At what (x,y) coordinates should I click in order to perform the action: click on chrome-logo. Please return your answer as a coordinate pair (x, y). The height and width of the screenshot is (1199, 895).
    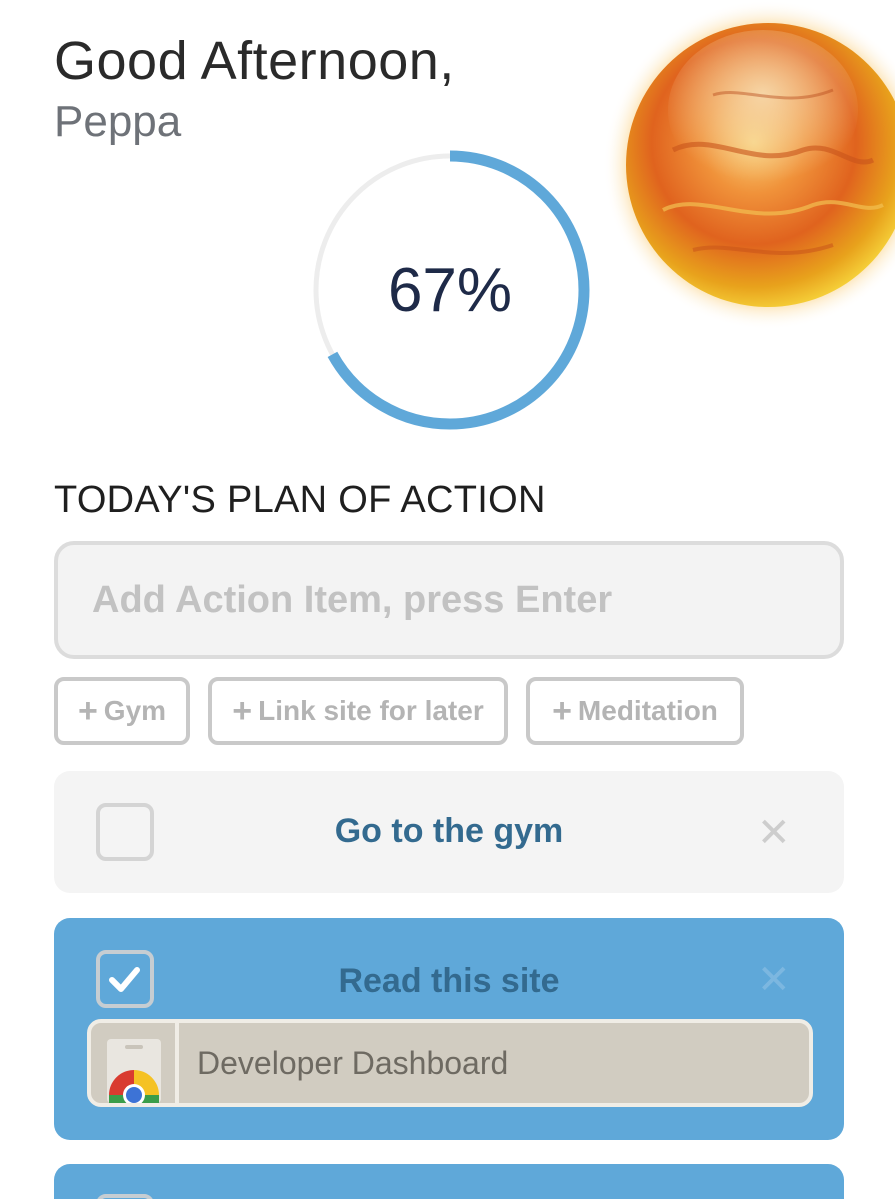
    Looking at the image, I should click on (134, 1071).